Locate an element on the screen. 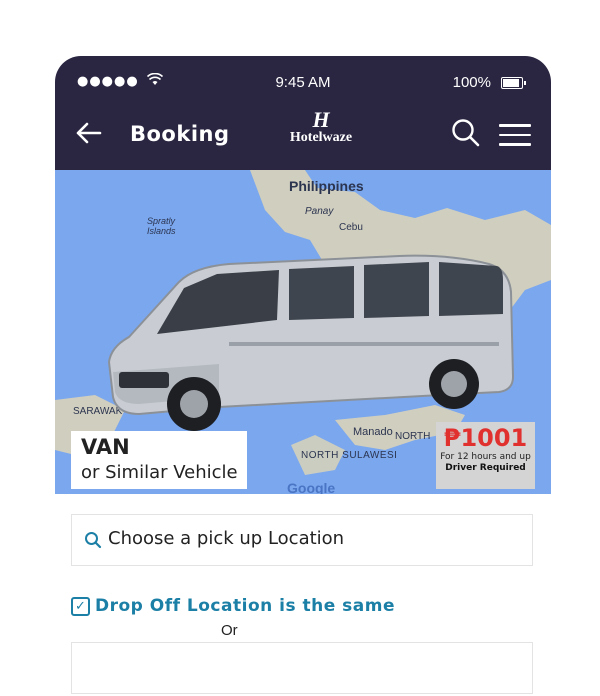  page-title: Booking is located at coordinates (180, 134).